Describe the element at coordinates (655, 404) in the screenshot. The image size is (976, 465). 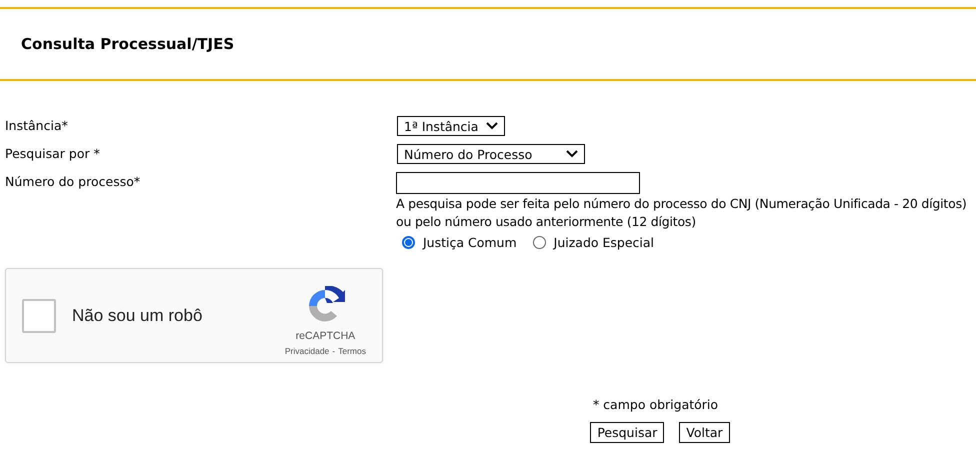
I see `required-note: * campo obrigatório` at that location.